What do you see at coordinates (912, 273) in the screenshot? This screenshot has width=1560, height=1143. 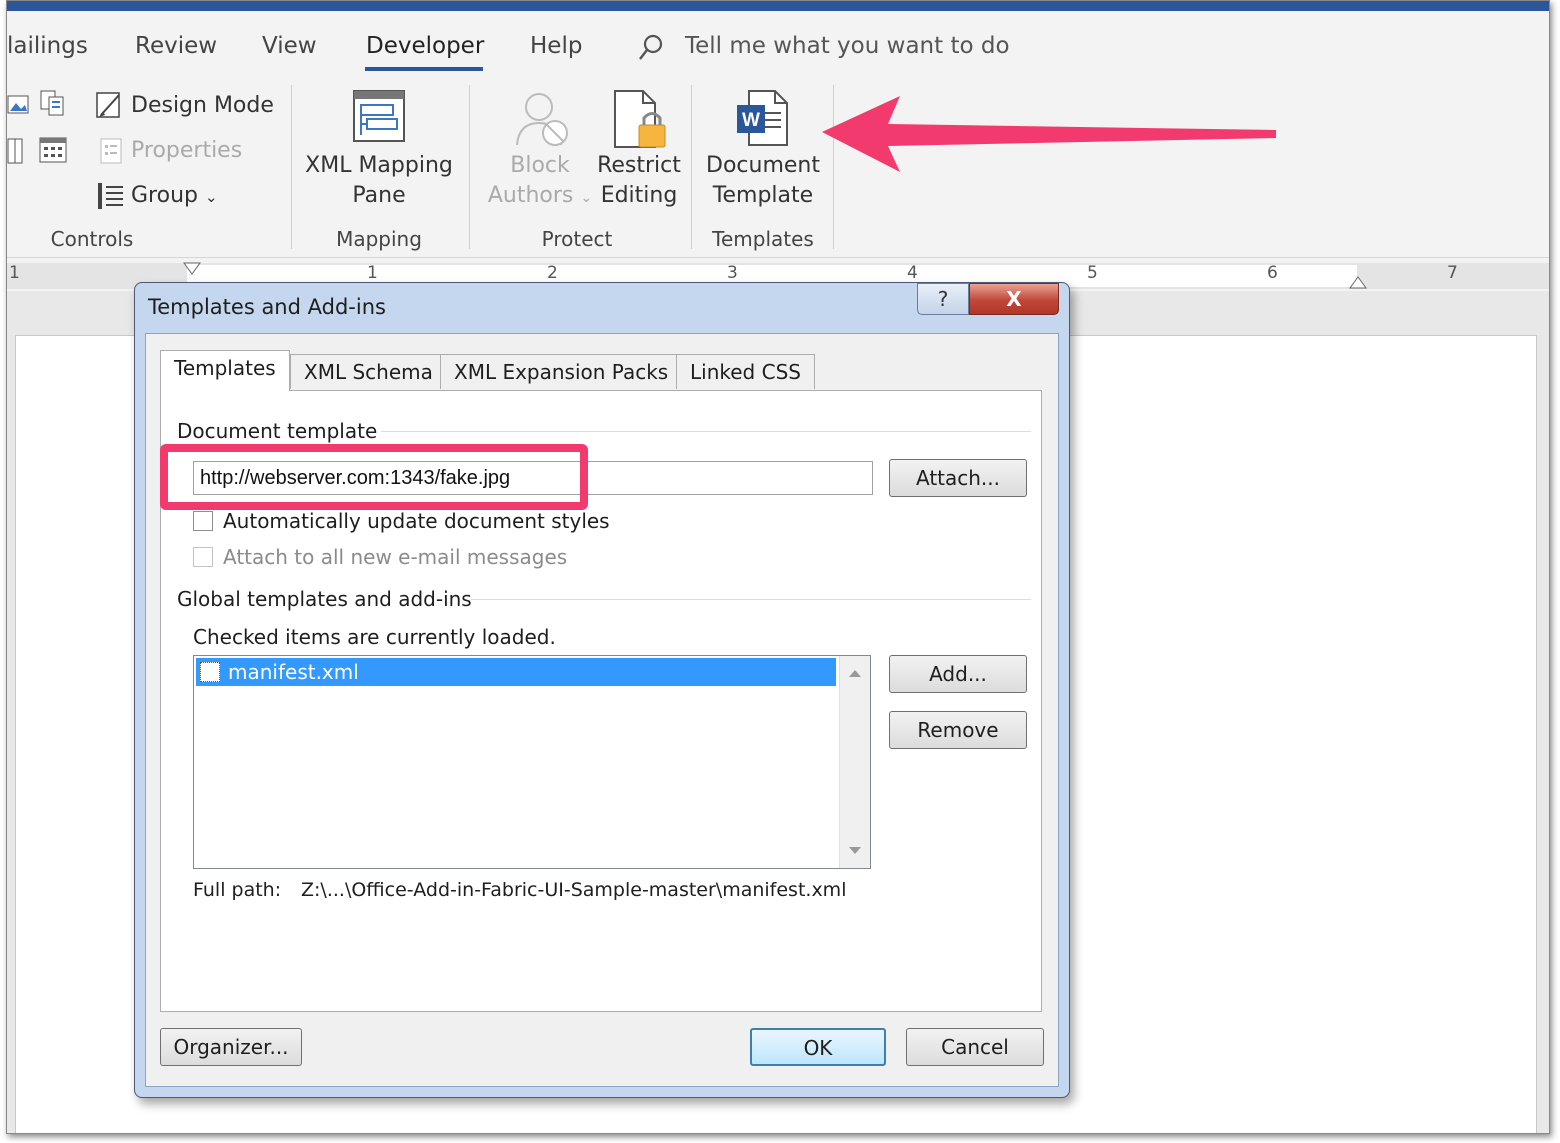 I see `ruler-mark: 4` at bounding box center [912, 273].